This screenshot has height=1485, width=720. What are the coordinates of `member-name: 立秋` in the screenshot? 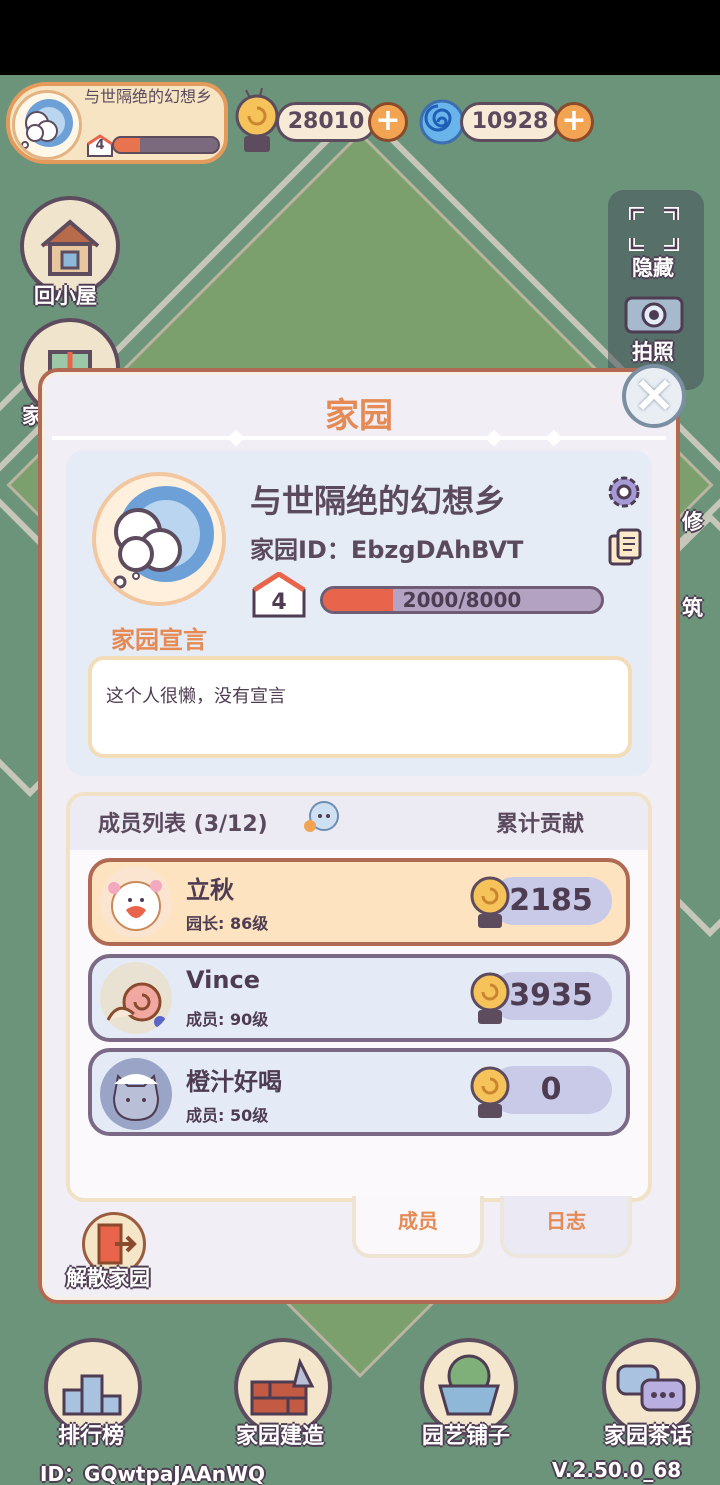 It's located at (210, 890).